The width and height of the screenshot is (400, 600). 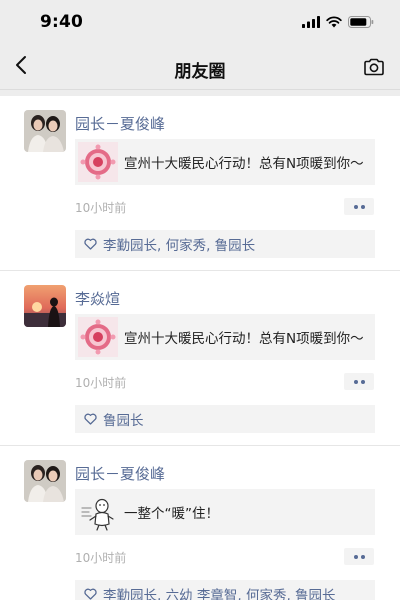 I want to click on likes-bar: 鲁园长, so click(x=225, y=419).